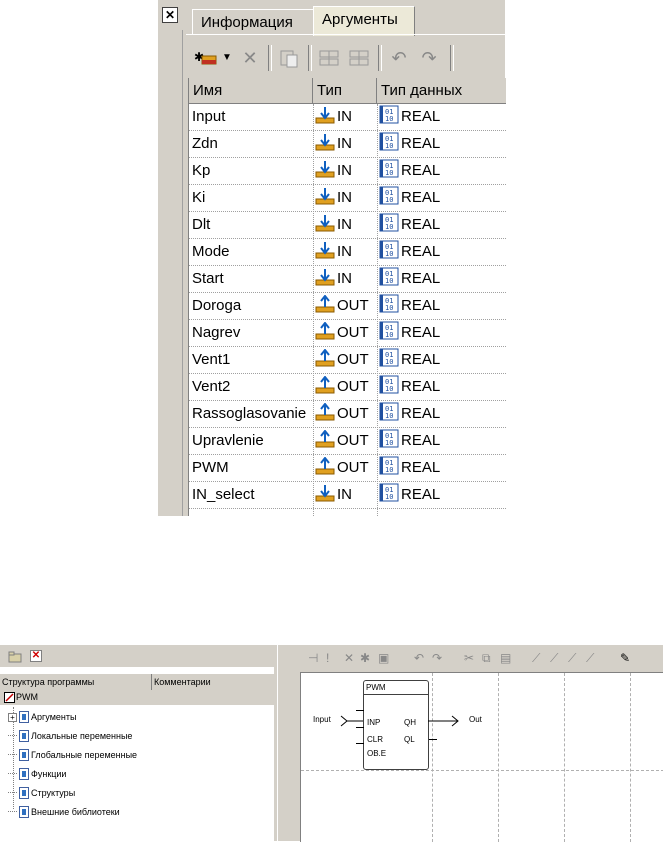 This screenshot has height=842, width=663. Describe the element at coordinates (441, 91) in the screenshot. I see `column-header-datatype: Тип данных` at that location.